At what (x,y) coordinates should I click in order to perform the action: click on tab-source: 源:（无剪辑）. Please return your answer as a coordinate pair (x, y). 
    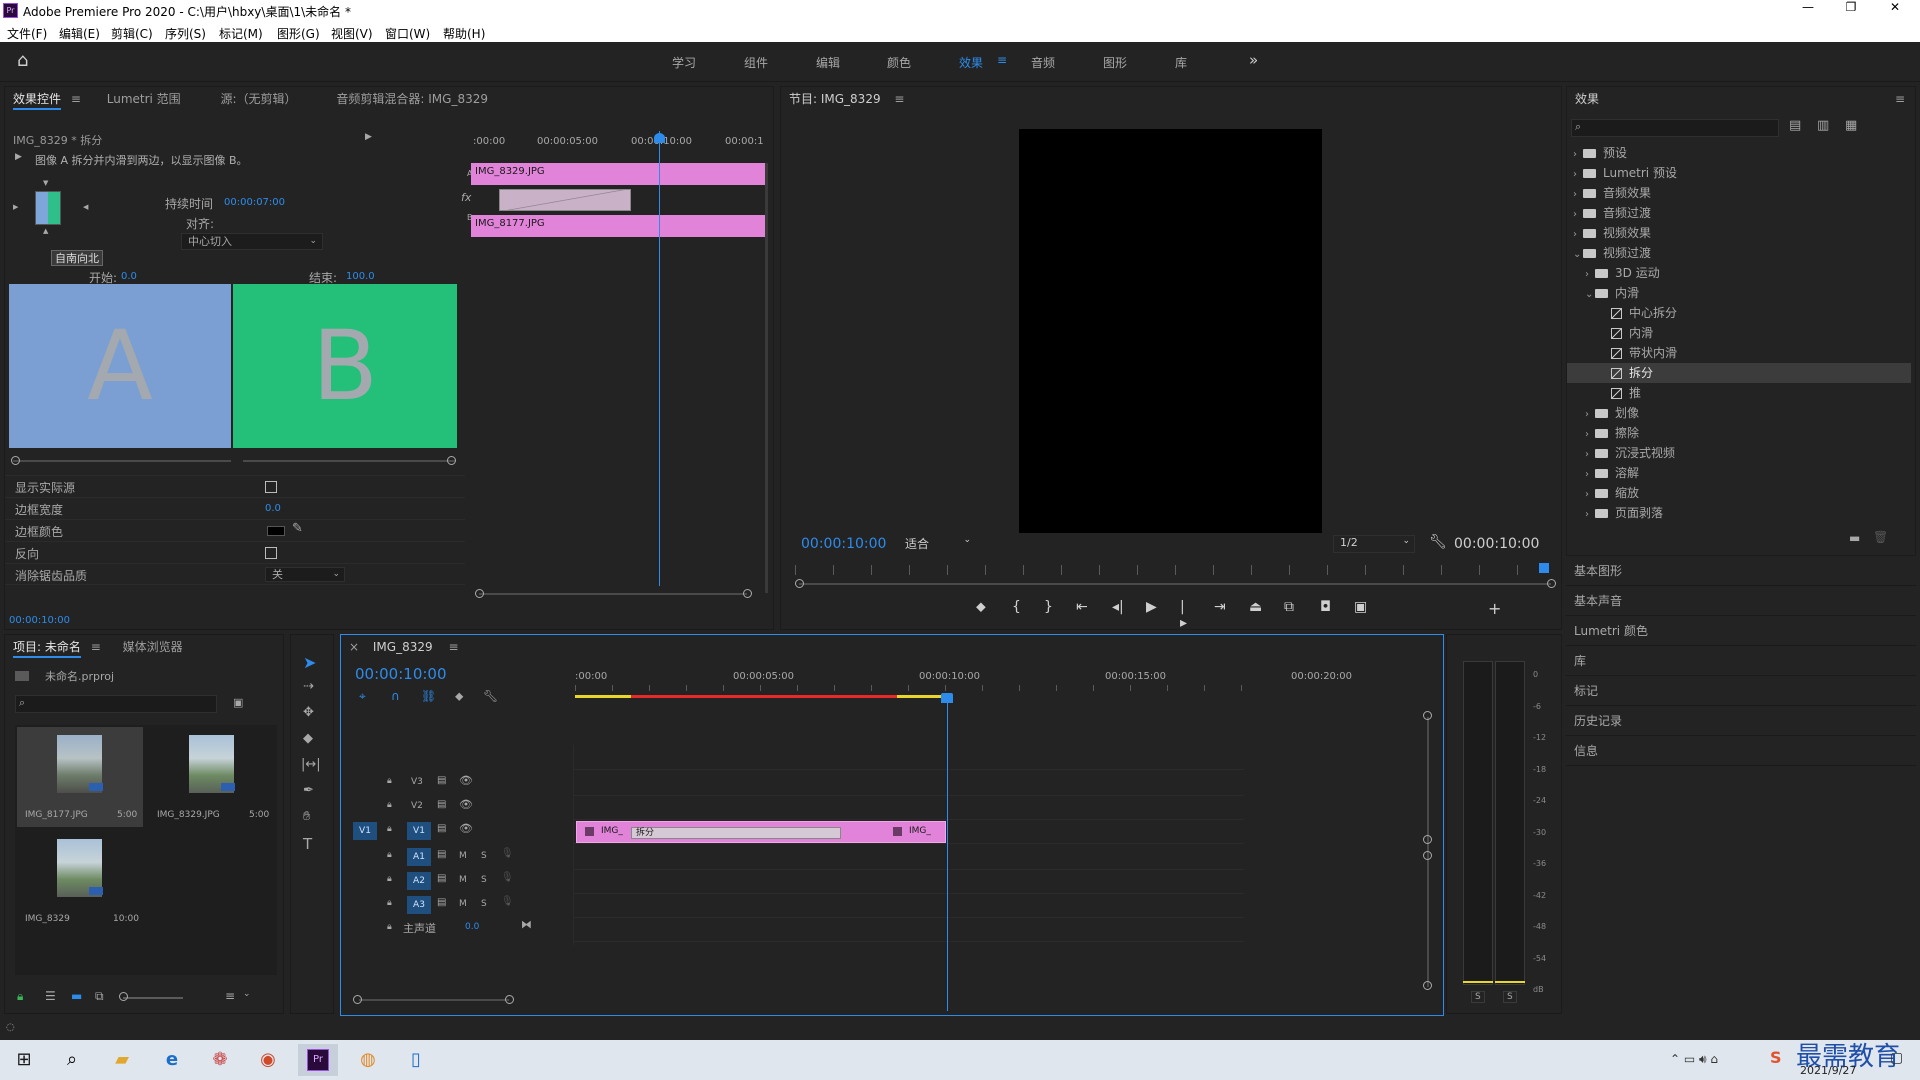
    Looking at the image, I should click on (259, 99).